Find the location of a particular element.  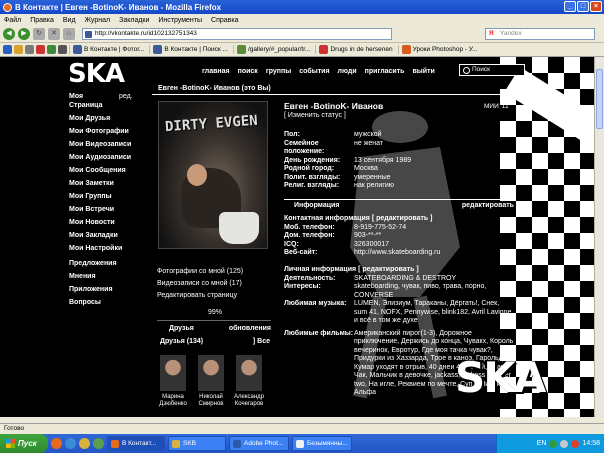

contact-row: Моб. телефон: 8-919-775-52-74 is located at coordinates (345, 227).